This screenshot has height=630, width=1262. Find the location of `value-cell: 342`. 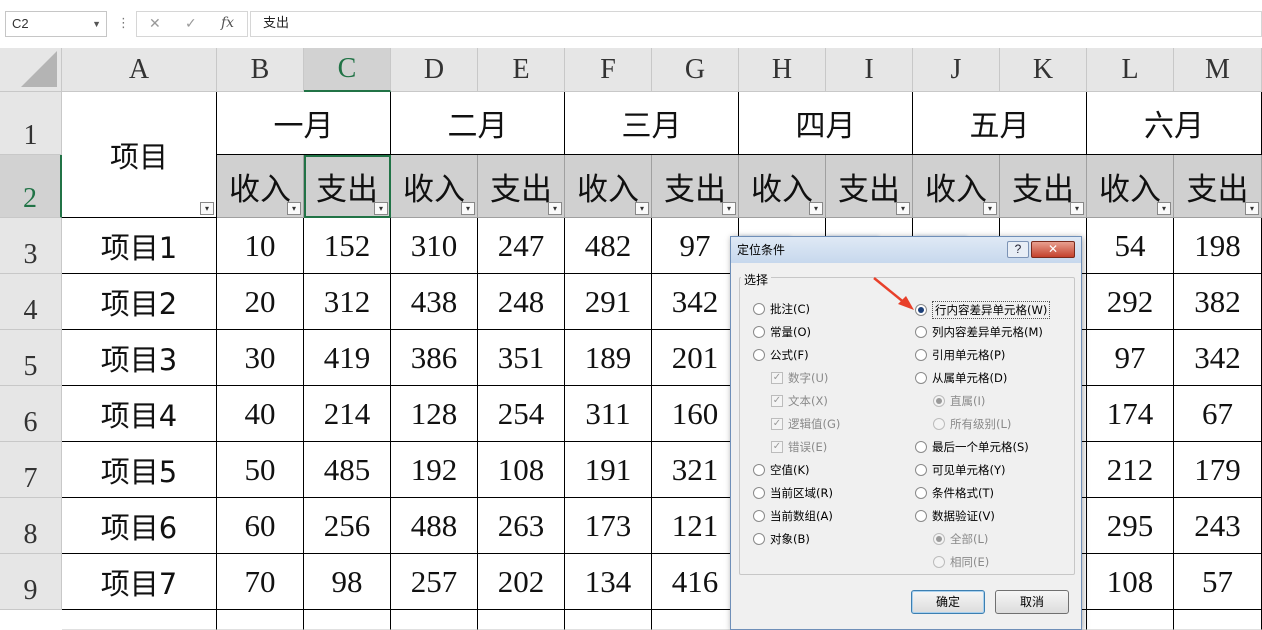

value-cell: 342 is located at coordinates (695, 302).